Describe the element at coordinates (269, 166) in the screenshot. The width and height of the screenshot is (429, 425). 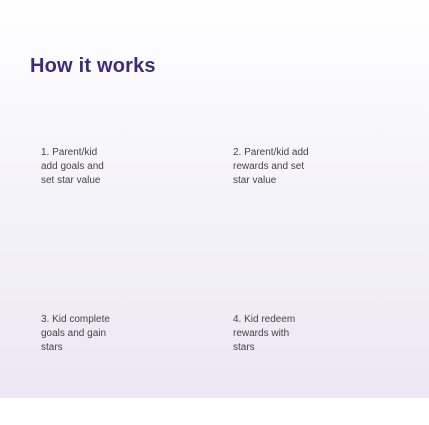
I see `step-2-line-2: rewards and set` at that location.